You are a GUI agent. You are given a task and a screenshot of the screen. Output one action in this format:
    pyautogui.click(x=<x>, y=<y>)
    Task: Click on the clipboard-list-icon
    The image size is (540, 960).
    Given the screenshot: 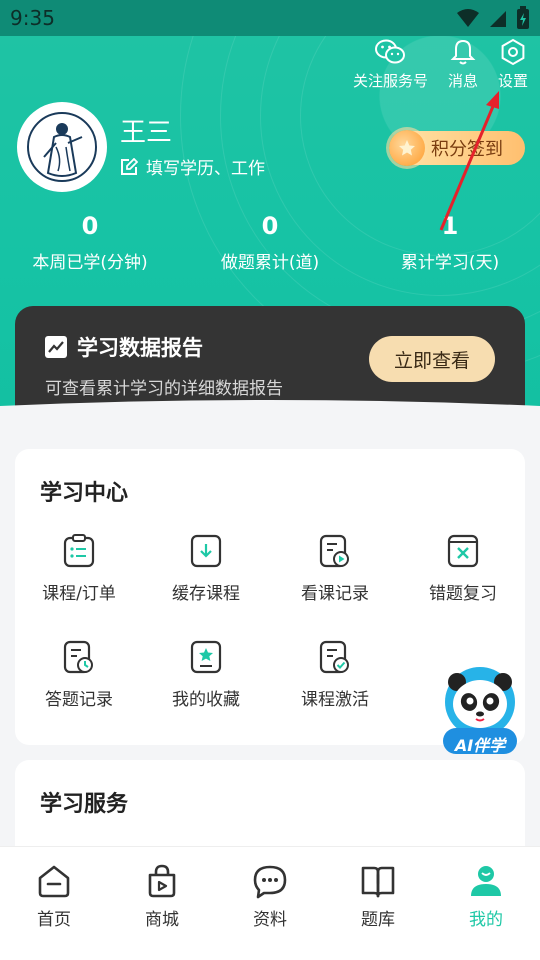 What is the action you would take?
    pyautogui.click(x=79, y=551)
    